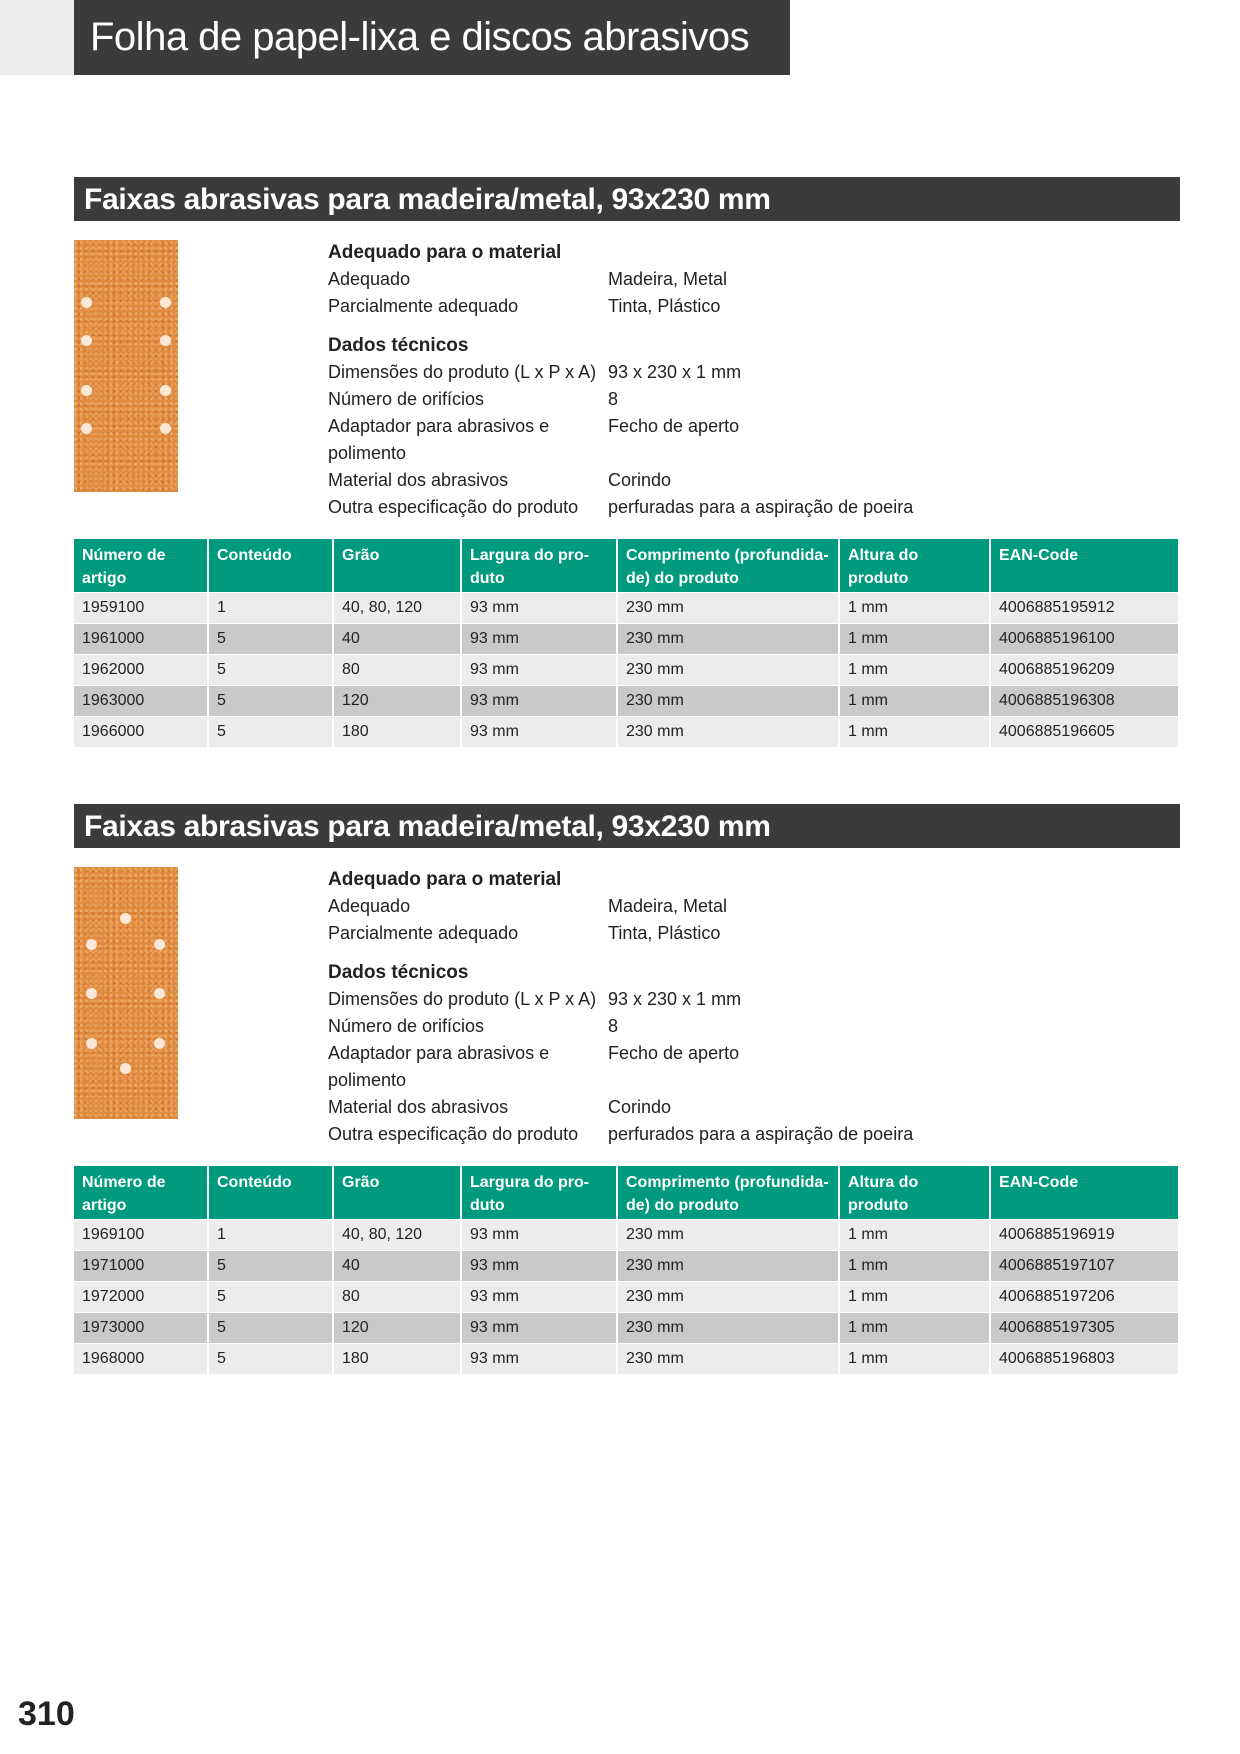  What do you see at coordinates (668, 906) in the screenshot?
I see `spec-value: Madeira, Metal` at bounding box center [668, 906].